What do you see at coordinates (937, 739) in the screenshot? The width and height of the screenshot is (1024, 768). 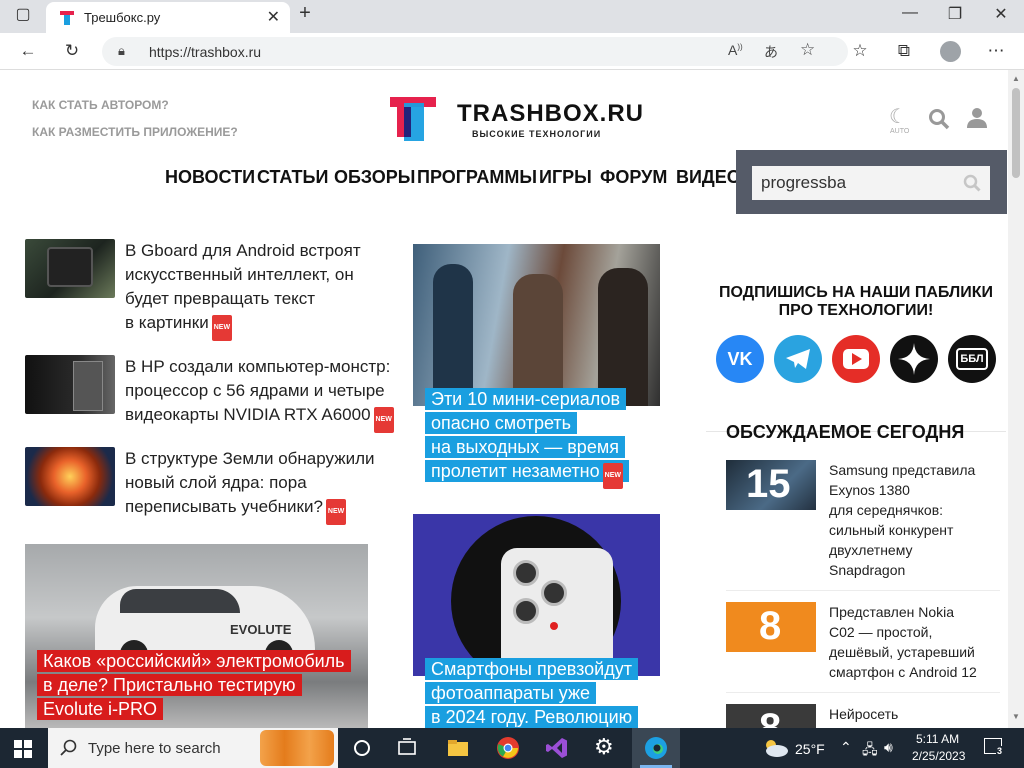 I see `clock-time: 5:11 AM` at bounding box center [937, 739].